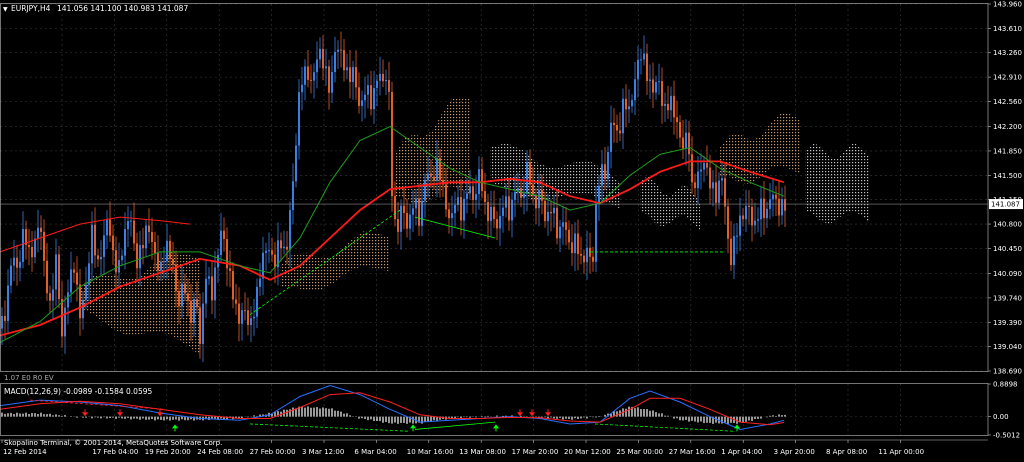  Describe the element at coordinates (1005, 205) in the screenshot. I see `price-tag-label: 141.087` at that location.